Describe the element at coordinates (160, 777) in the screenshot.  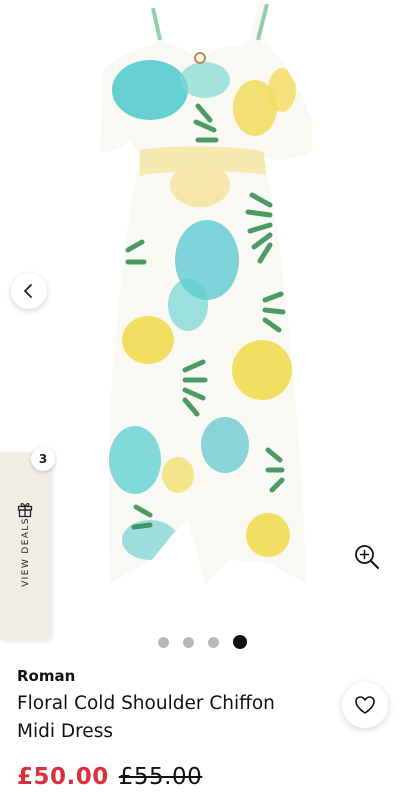
I see `original-price: £55.00` at that location.